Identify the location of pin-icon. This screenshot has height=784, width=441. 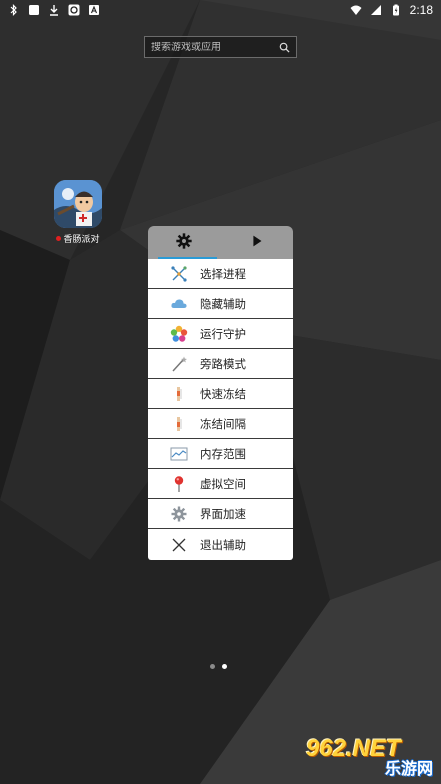
(179, 484).